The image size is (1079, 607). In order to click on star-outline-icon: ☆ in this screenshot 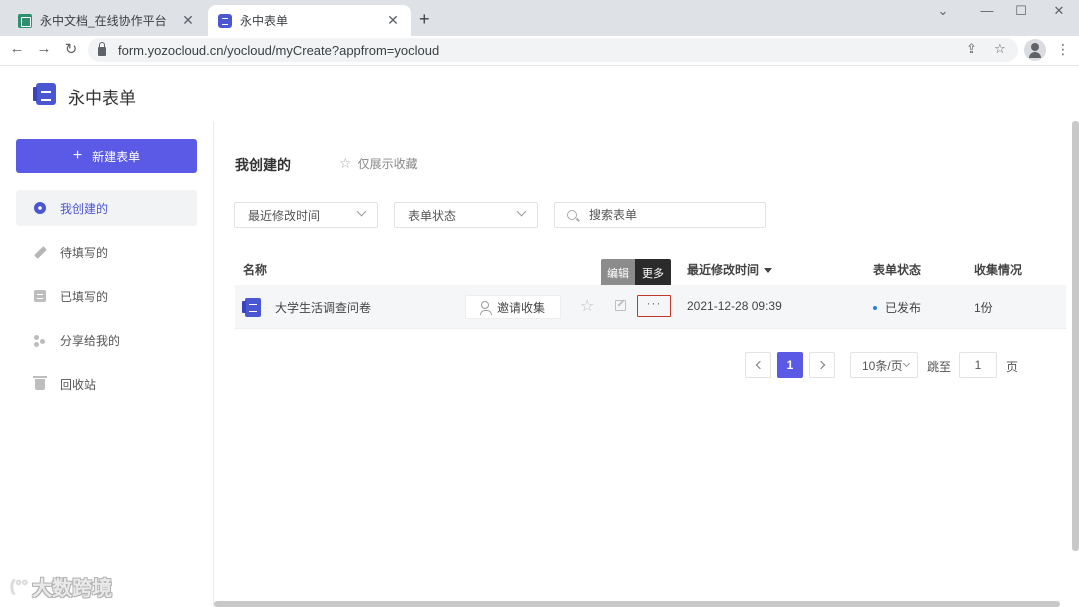, I will do `click(345, 163)`.